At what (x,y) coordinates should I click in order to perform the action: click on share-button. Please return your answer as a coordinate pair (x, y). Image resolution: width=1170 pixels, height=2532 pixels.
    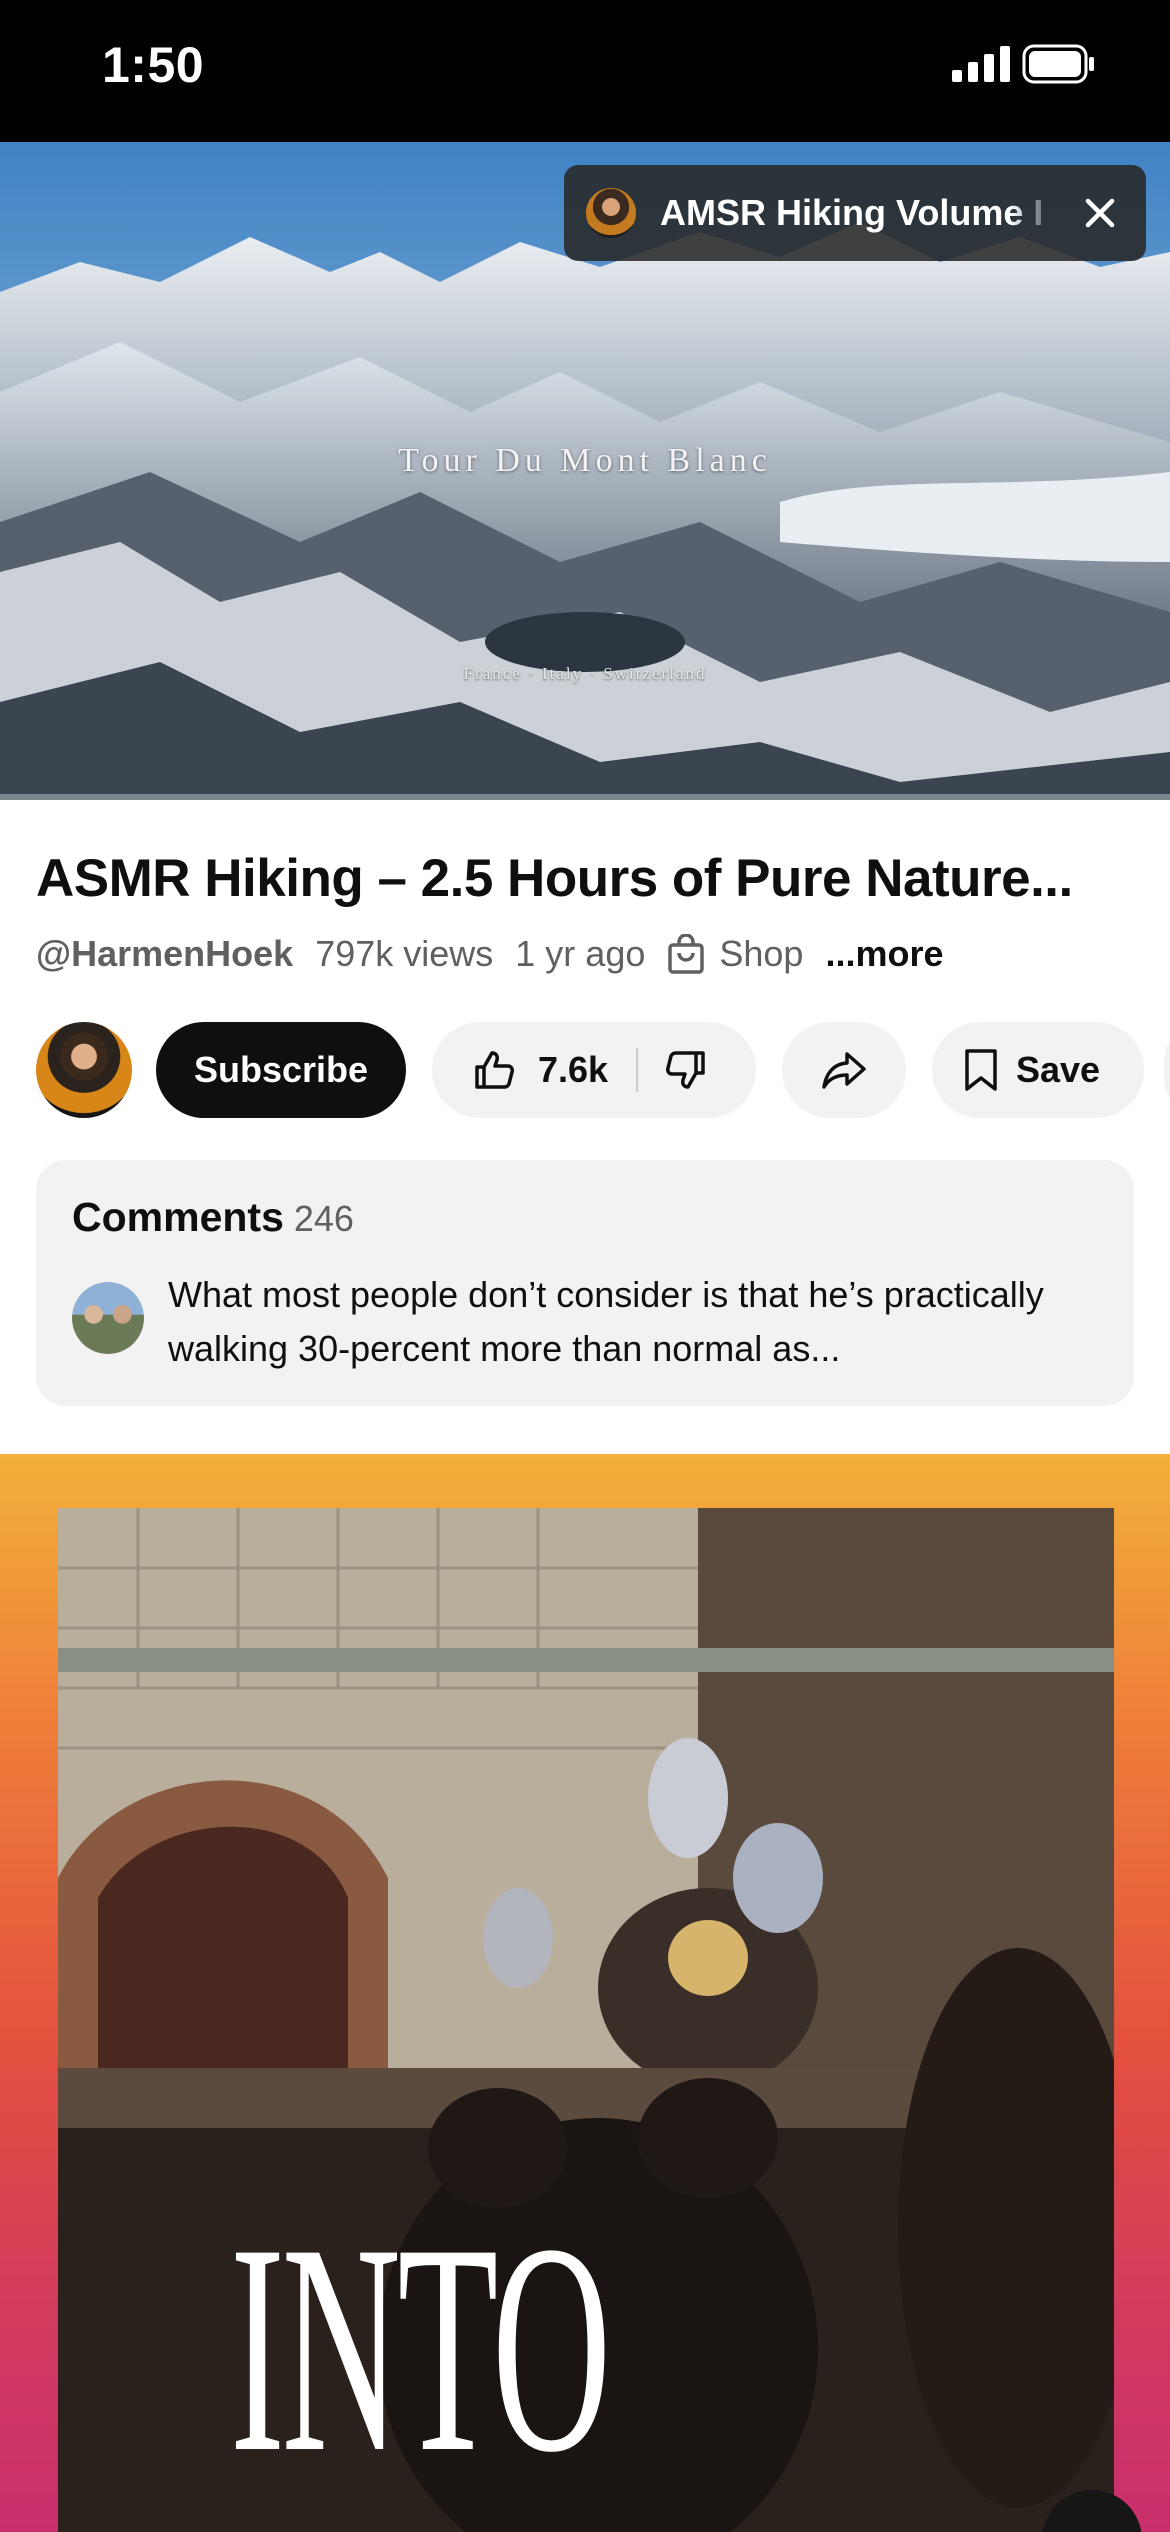
    Looking at the image, I should click on (844, 1070).